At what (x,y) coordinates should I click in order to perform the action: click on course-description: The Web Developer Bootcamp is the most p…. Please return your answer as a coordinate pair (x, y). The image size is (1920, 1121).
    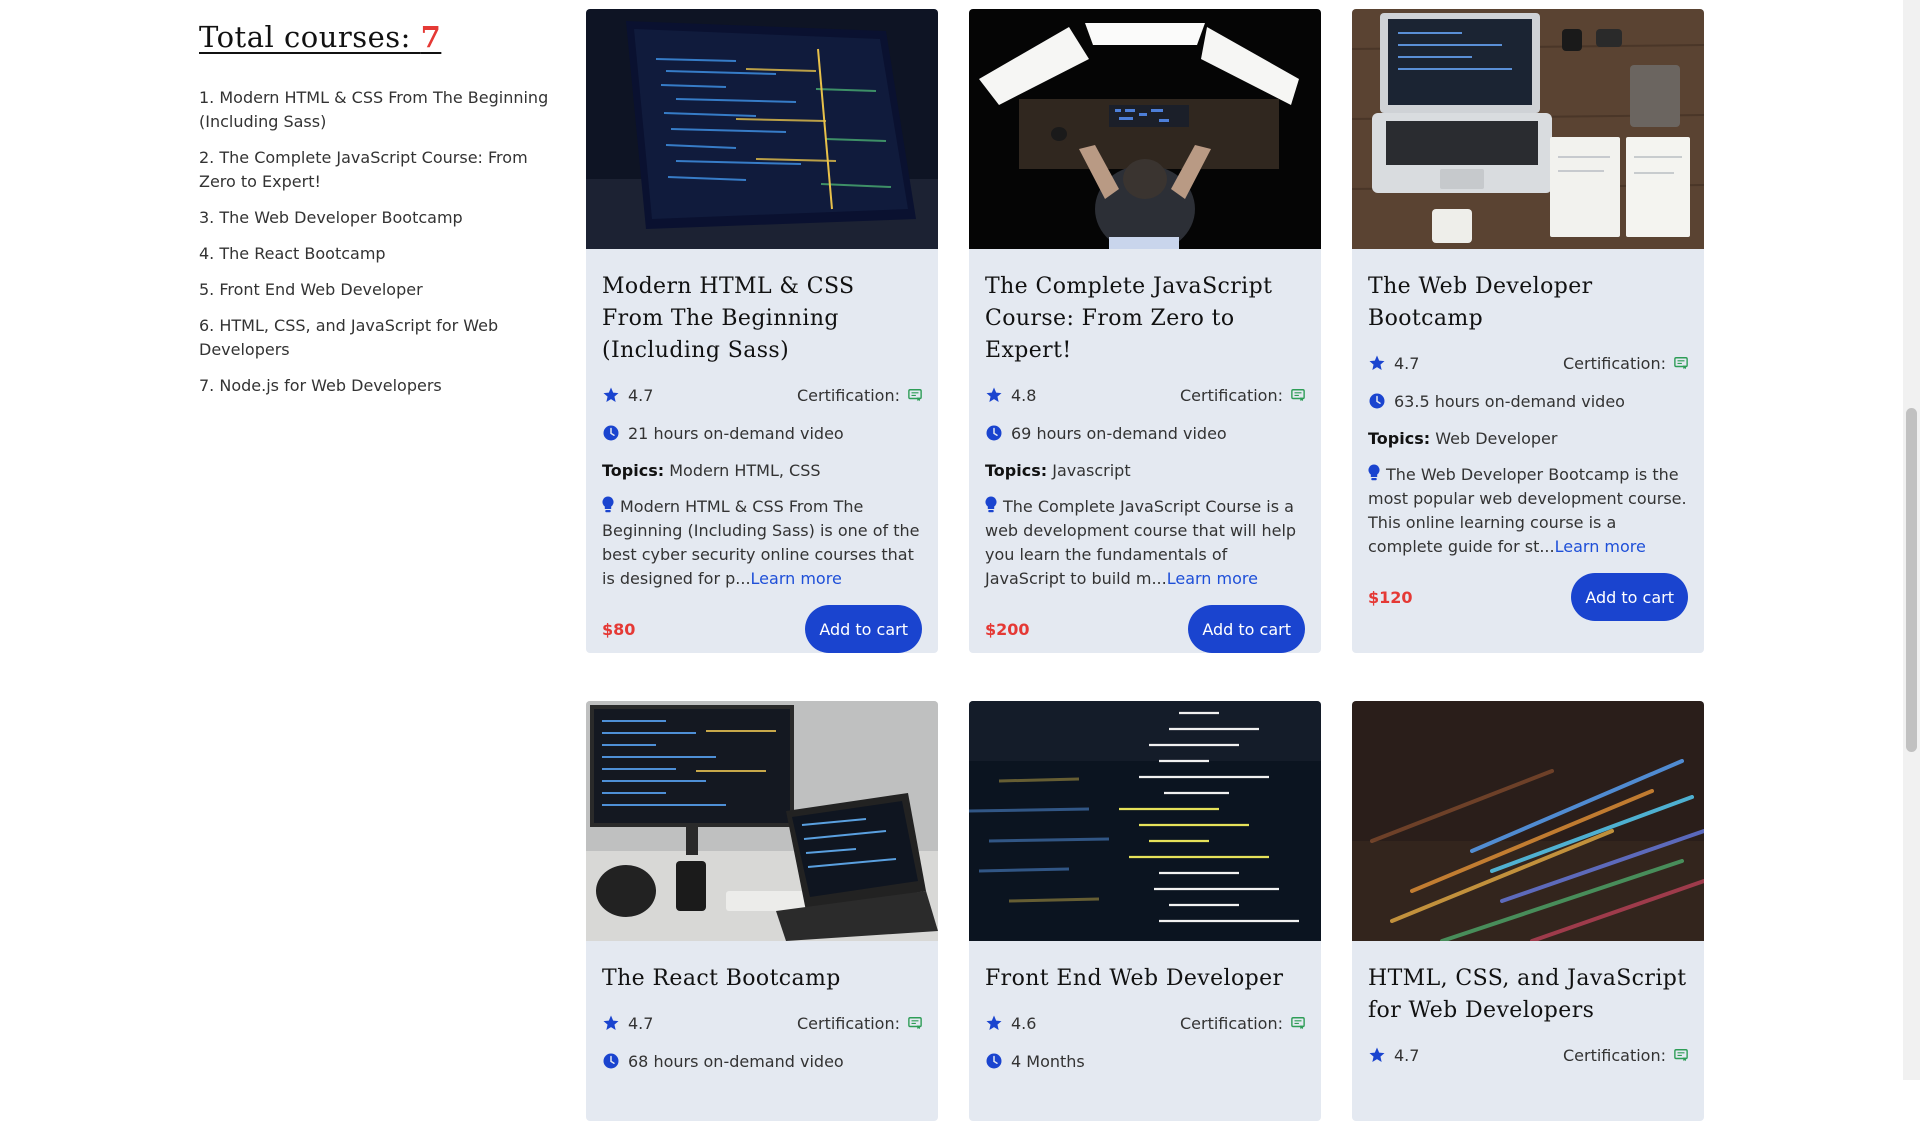
    Looking at the image, I should click on (1528, 511).